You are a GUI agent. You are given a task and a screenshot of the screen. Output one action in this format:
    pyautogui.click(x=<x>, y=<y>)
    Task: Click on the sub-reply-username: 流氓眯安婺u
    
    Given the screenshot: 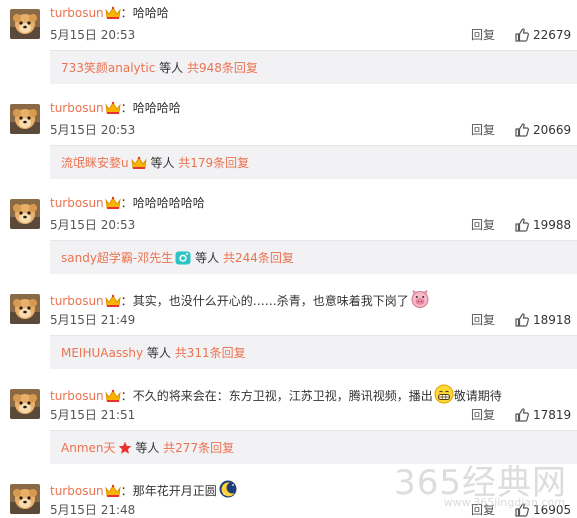 What is the action you would take?
    pyautogui.click(x=95, y=163)
    